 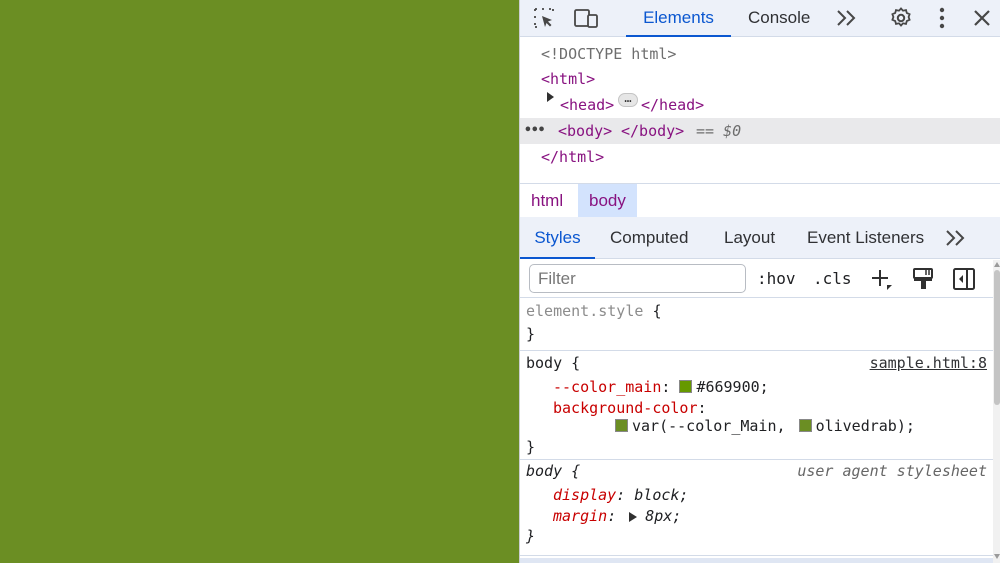 What do you see at coordinates (633, 516) in the screenshot?
I see `expand-shorthand-icon` at bounding box center [633, 516].